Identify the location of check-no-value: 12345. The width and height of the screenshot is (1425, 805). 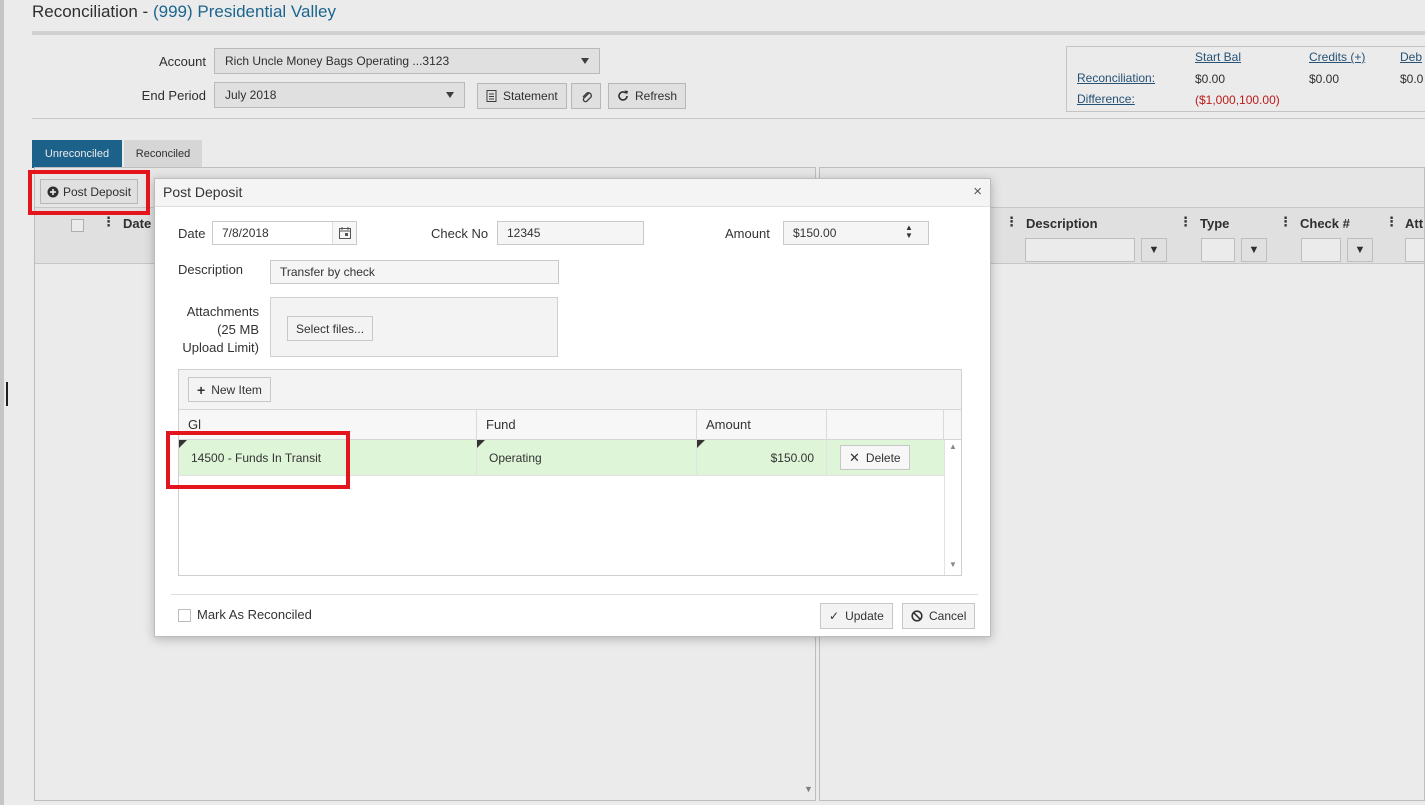
(524, 233).